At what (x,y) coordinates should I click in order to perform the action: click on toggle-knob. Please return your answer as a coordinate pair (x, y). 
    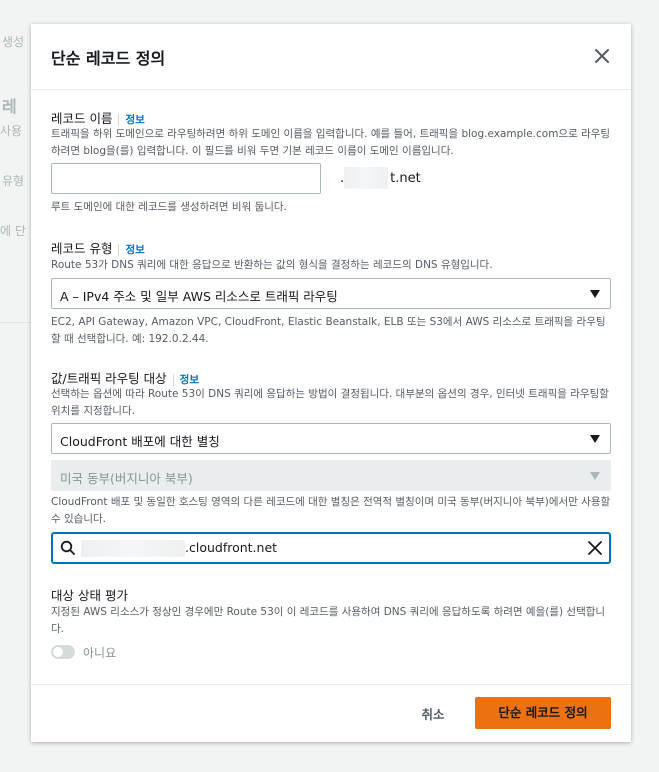
    Looking at the image, I should click on (58, 652).